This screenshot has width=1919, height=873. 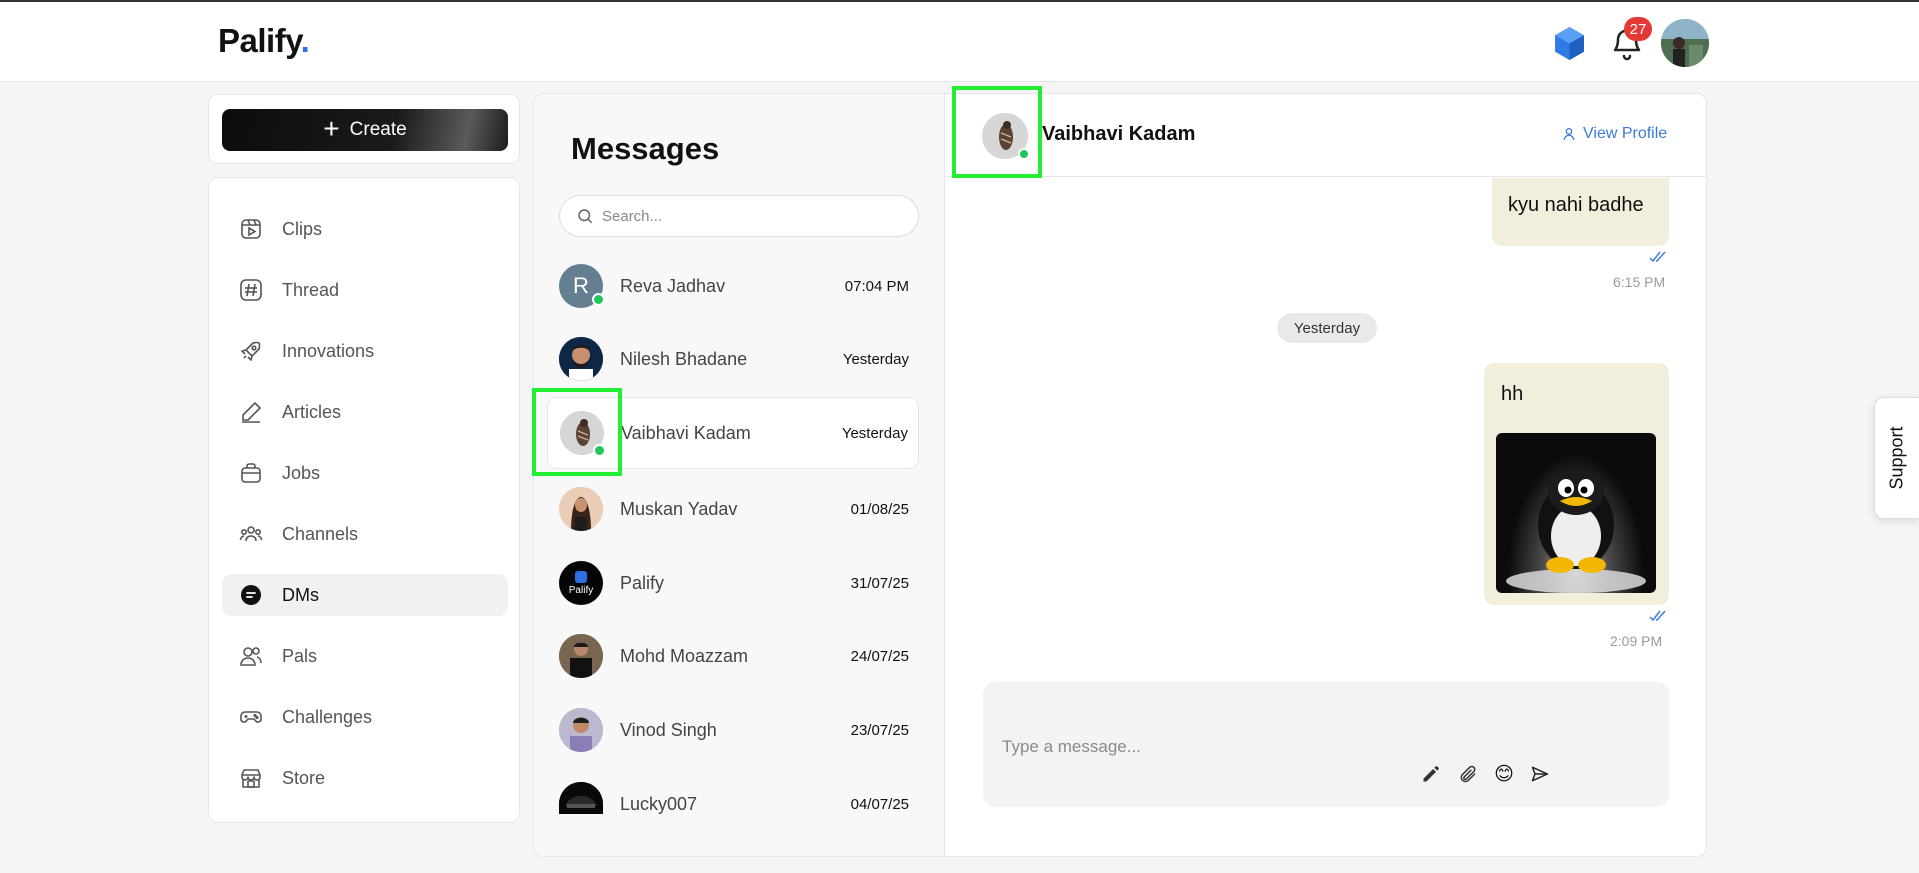 I want to click on contact-avatar: Palify, so click(x=581, y=583).